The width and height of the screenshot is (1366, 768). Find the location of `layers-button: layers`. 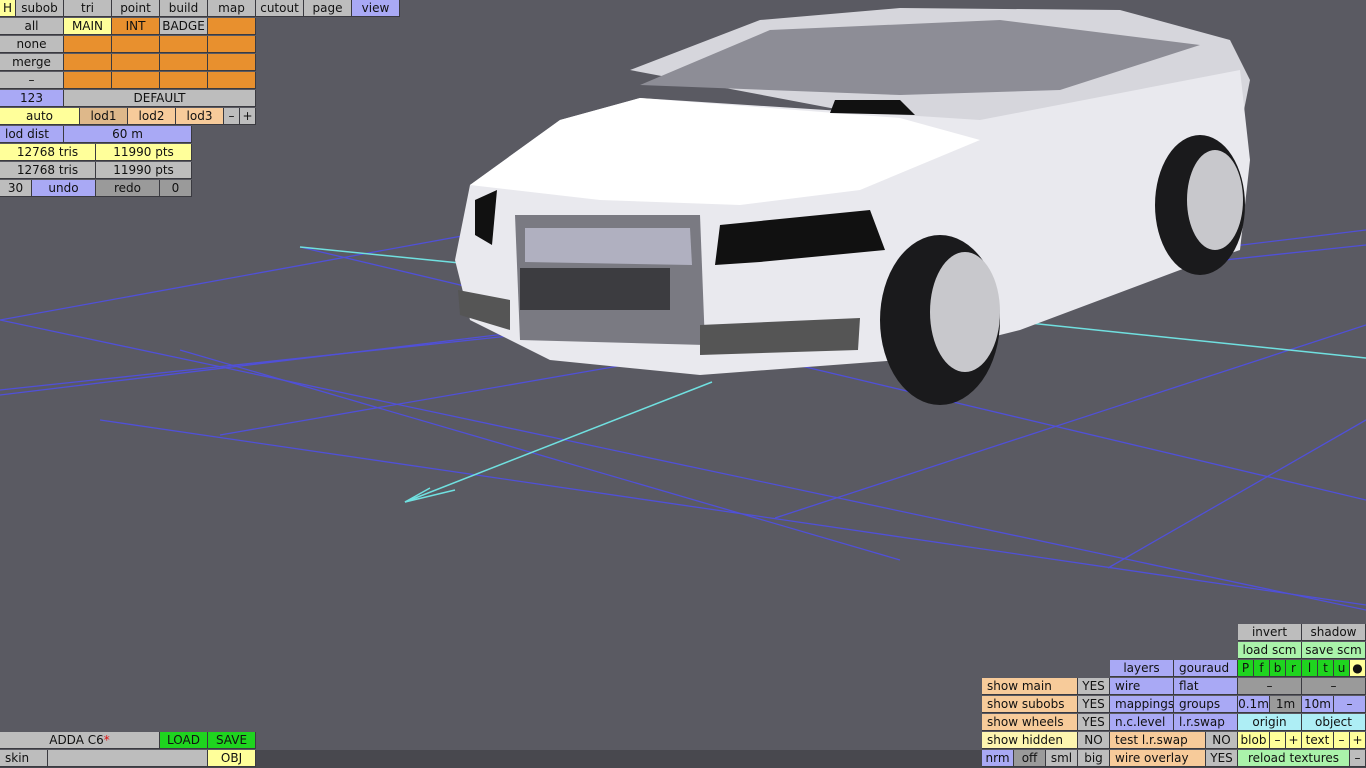

layers-button: layers is located at coordinates (1142, 668).